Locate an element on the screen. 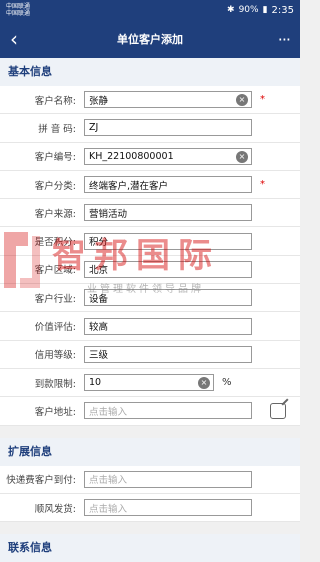 This screenshot has height=562, width=320. form-row-pinyin: 拼 音 码: ZJ is located at coordinates (150, 128).